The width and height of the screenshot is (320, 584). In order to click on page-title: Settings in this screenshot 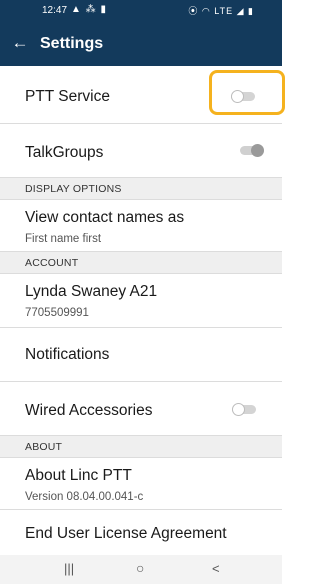, I will do `click(72, 43)`.